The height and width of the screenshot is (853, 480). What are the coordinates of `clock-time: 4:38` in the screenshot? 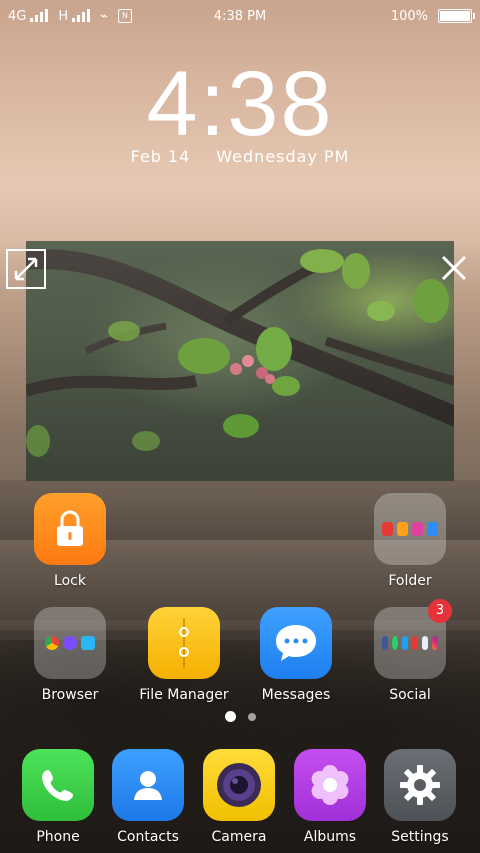 It's located at (240, 104).